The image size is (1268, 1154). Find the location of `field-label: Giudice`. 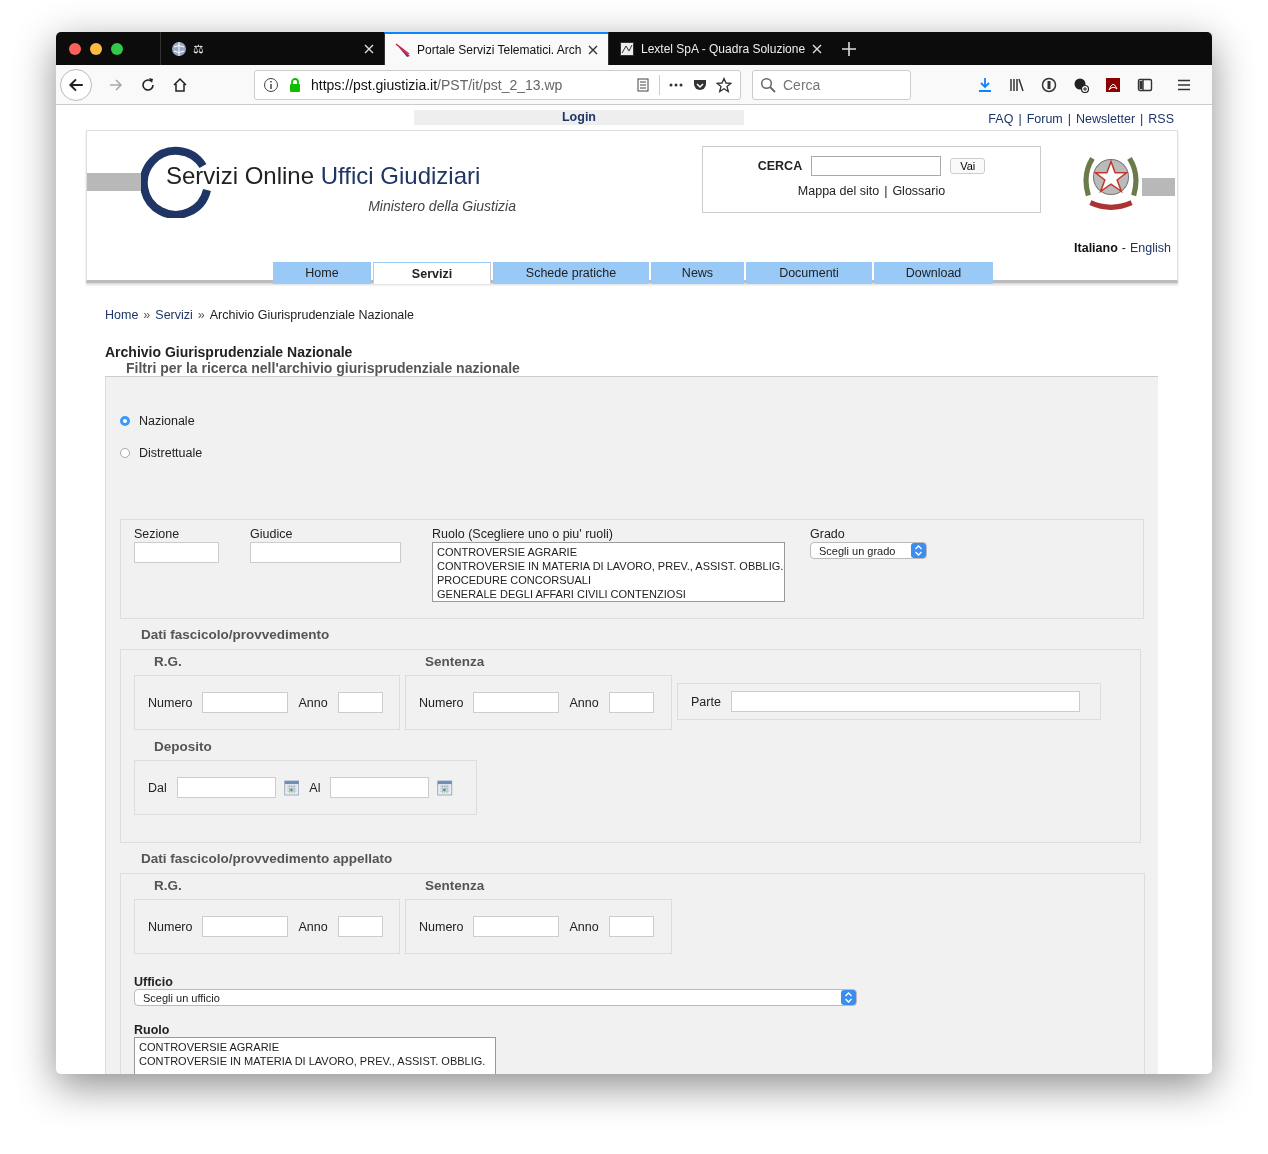

field-label: Giudice is located at coordinates (272, 534).